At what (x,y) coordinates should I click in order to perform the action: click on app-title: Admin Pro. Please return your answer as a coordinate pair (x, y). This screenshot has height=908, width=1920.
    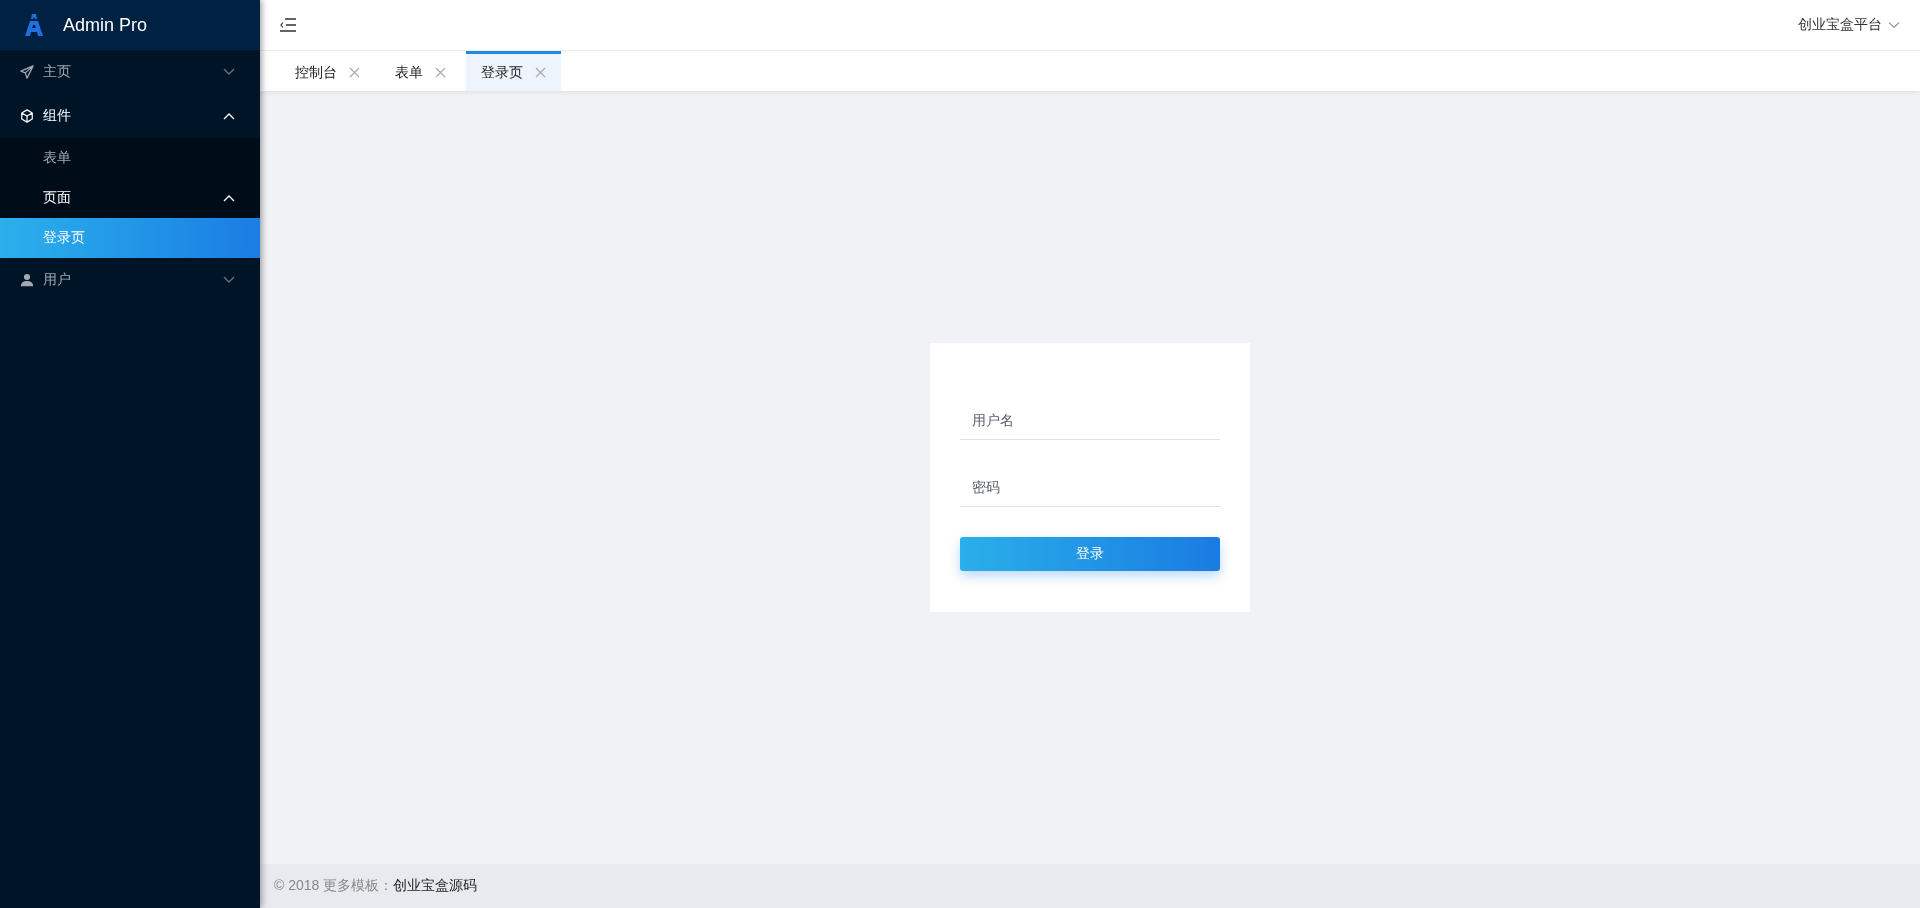
    Looking at the image, I should click on (105, 25).